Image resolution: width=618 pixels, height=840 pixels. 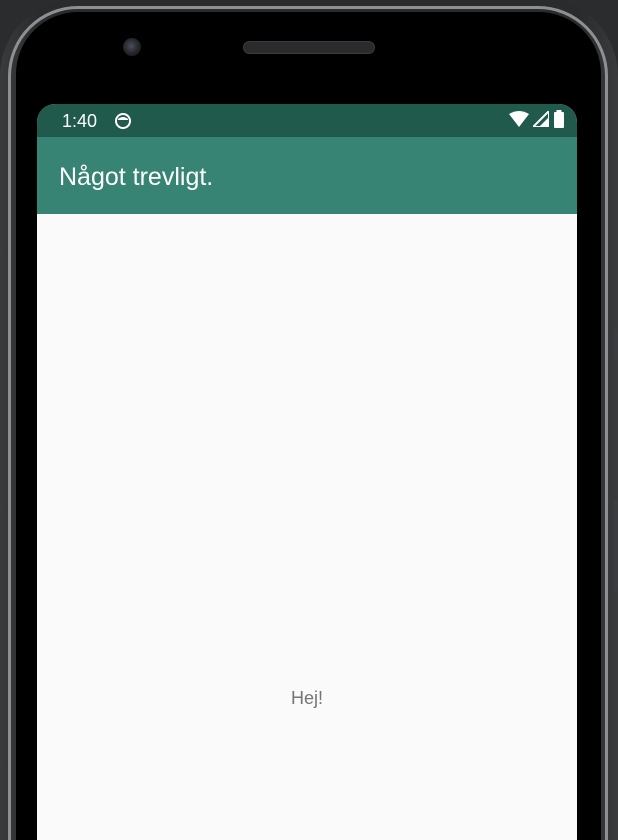 What do you see at coordinates (307, 175) in the screenshot?
I see `app-bar: Något trevligt.` at bounding box center [307, 175].